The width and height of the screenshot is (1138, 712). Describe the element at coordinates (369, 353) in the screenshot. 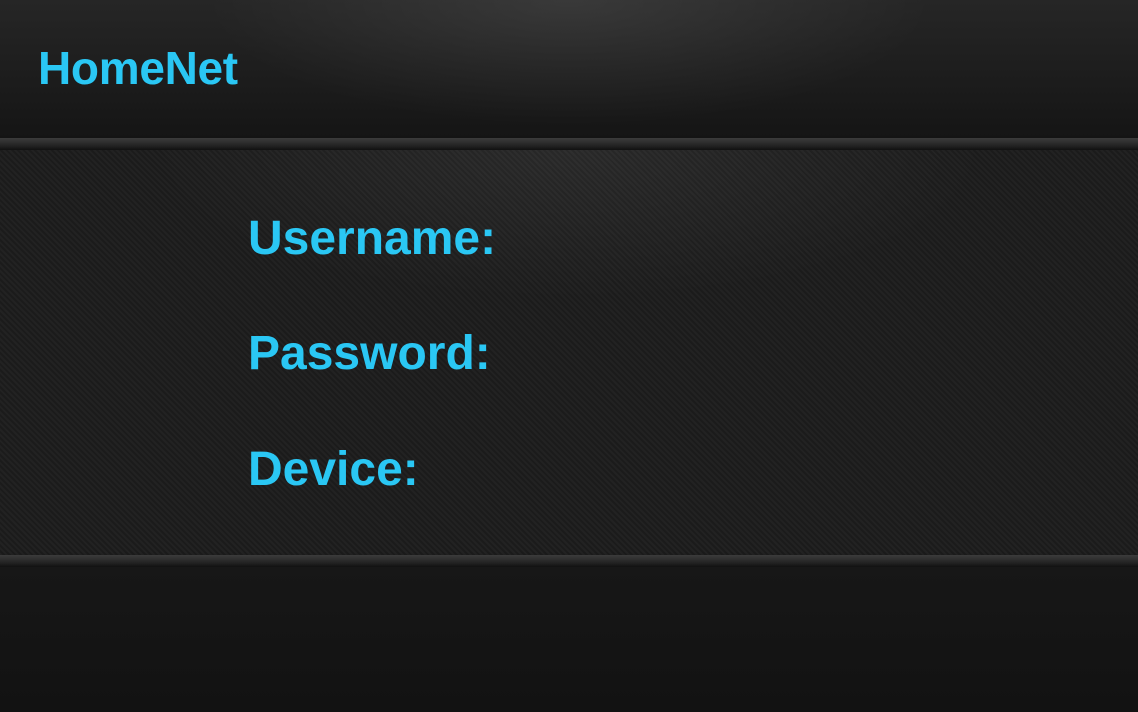

I see `password-label: Password:` at that location.